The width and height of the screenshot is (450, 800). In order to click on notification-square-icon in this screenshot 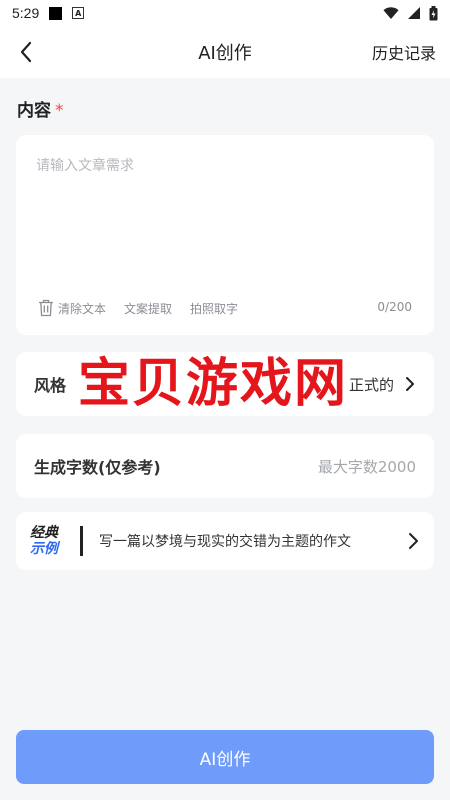, I will do `click(56, 13)`.